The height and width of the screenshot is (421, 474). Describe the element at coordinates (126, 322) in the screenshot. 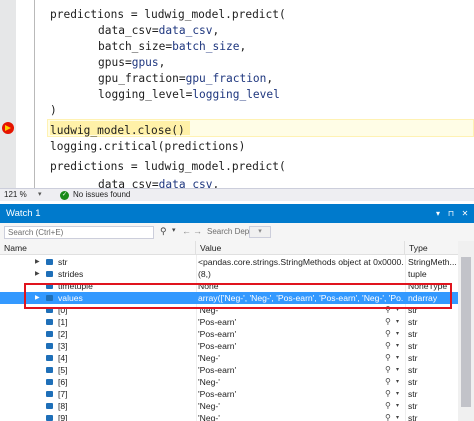

I see `watch-name-cell: [1]` at that location.